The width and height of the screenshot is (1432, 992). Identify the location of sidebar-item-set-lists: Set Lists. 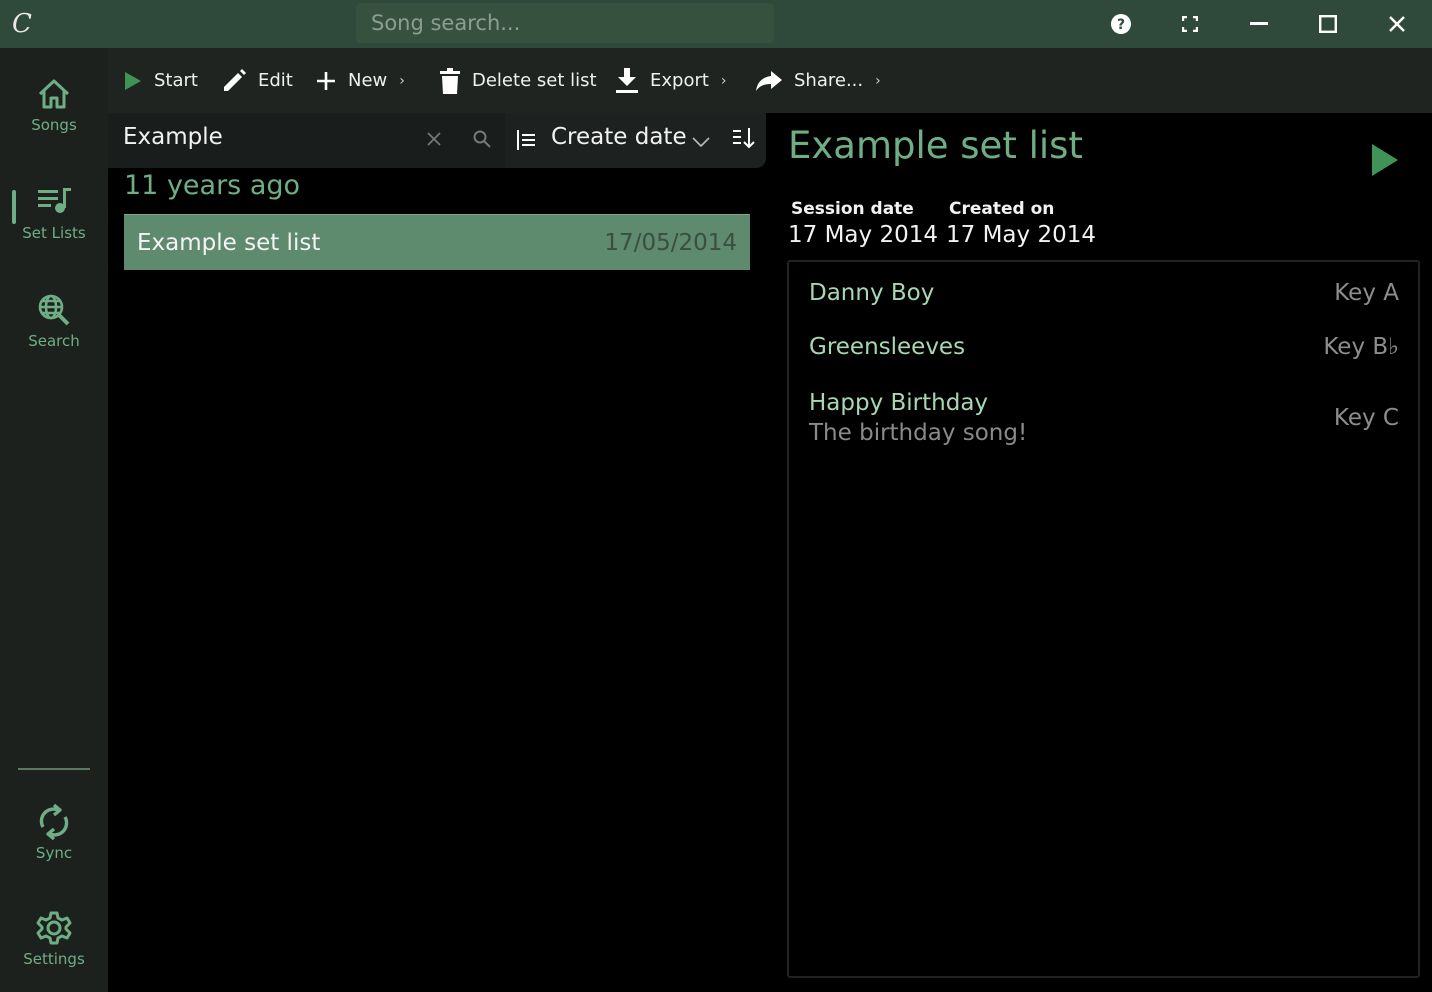
(54, 227).